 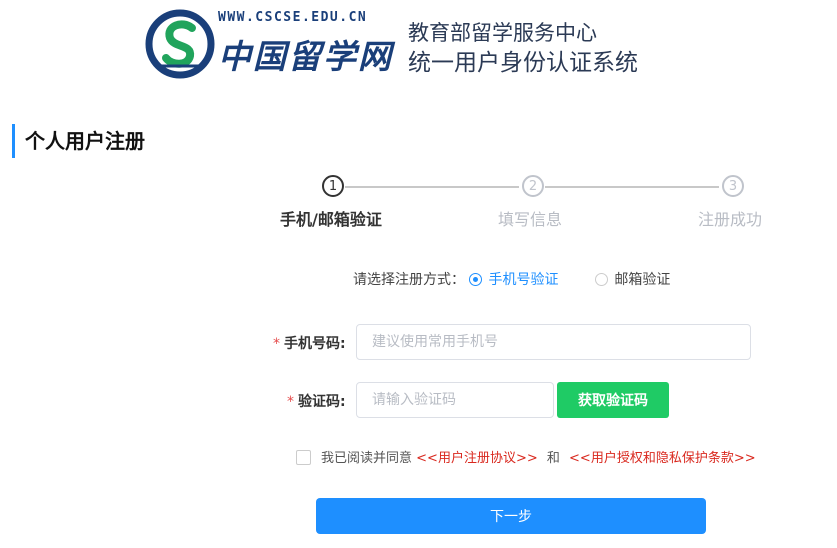 I want to click on page-title: 个人用户注册, so click(x=78, y=141).